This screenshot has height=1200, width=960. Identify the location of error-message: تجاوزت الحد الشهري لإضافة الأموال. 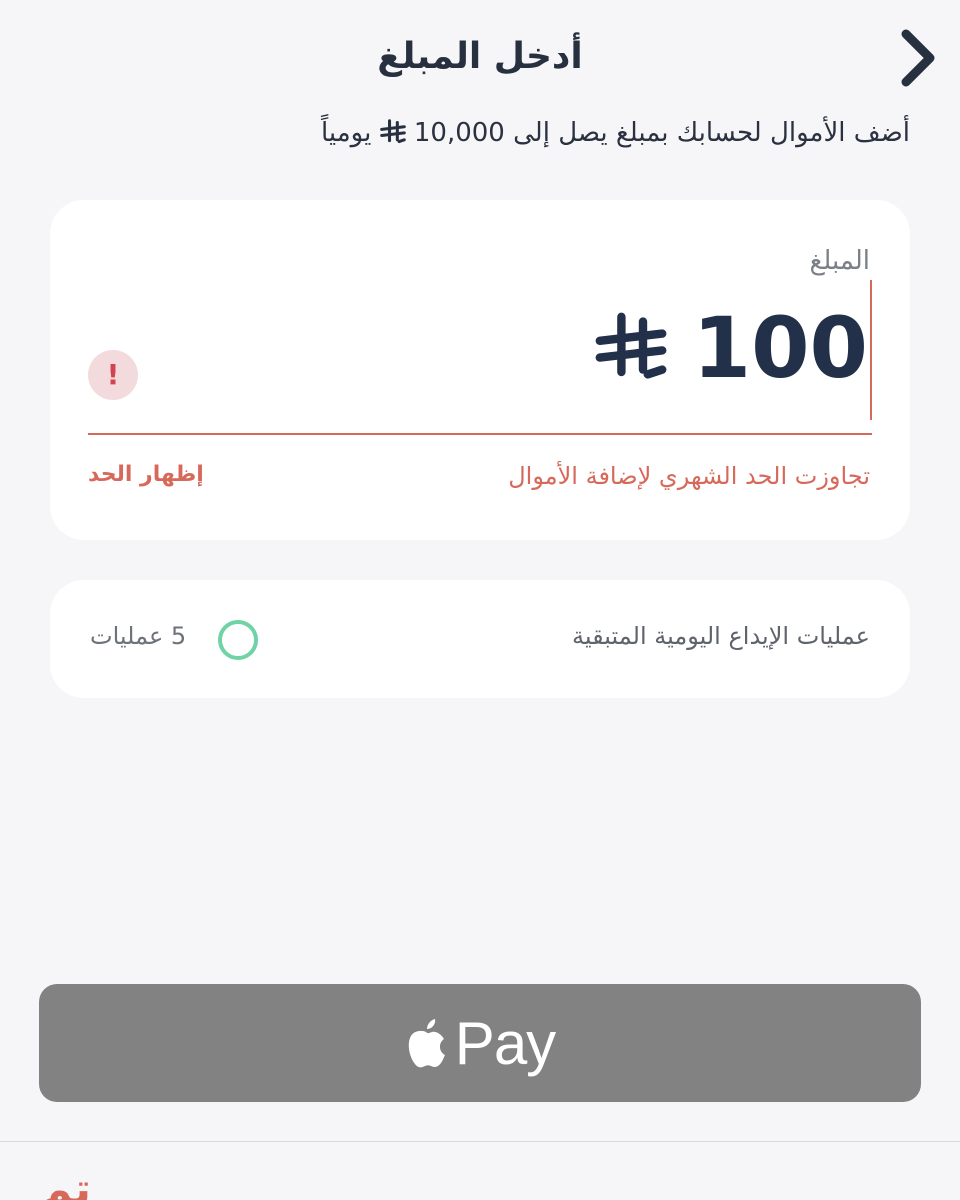
(689, 476).